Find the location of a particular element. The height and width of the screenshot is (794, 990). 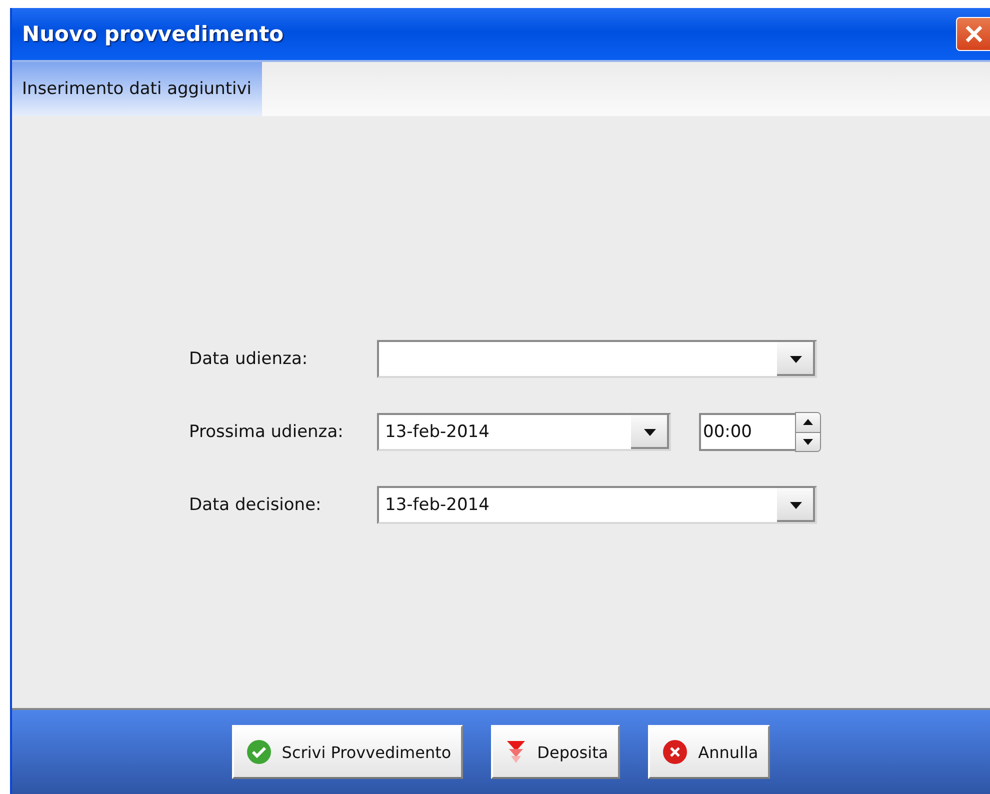

close-icon is located at coordinates (974, 34).